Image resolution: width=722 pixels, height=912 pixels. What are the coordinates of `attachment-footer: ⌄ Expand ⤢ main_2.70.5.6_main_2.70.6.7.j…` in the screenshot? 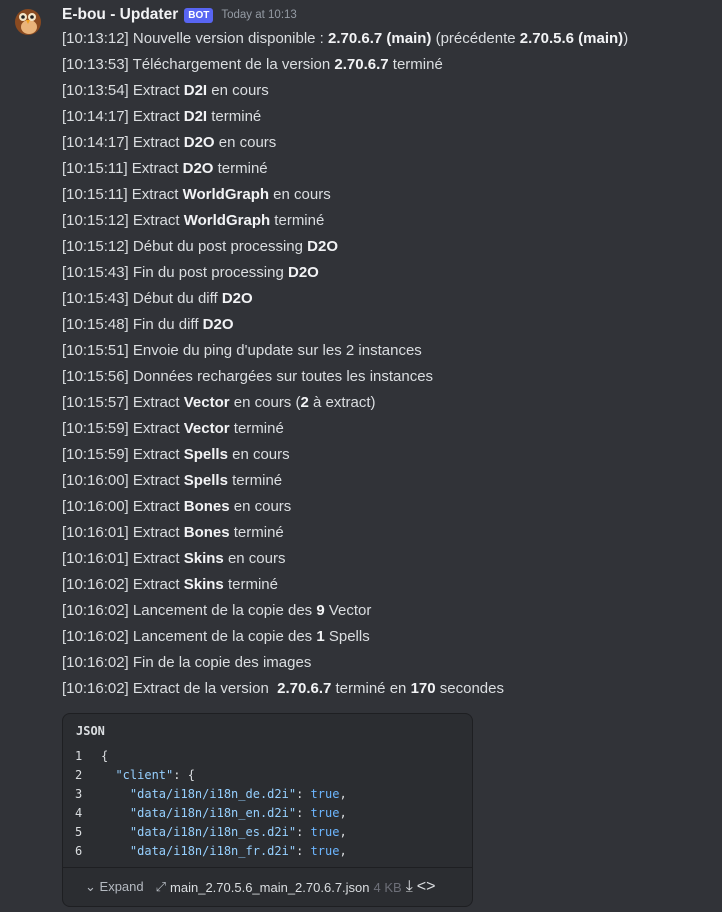 It's located at (267, 886).